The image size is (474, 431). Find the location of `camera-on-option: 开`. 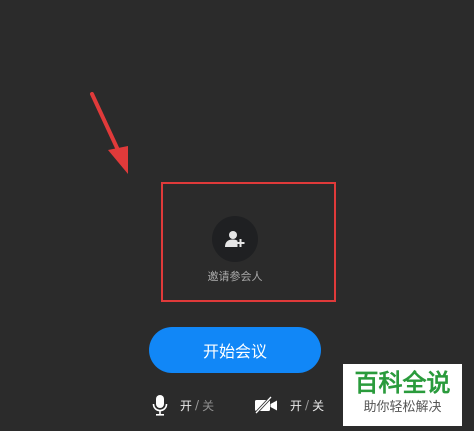

camera-on-option: 开 is located at coordinates (296, 405).